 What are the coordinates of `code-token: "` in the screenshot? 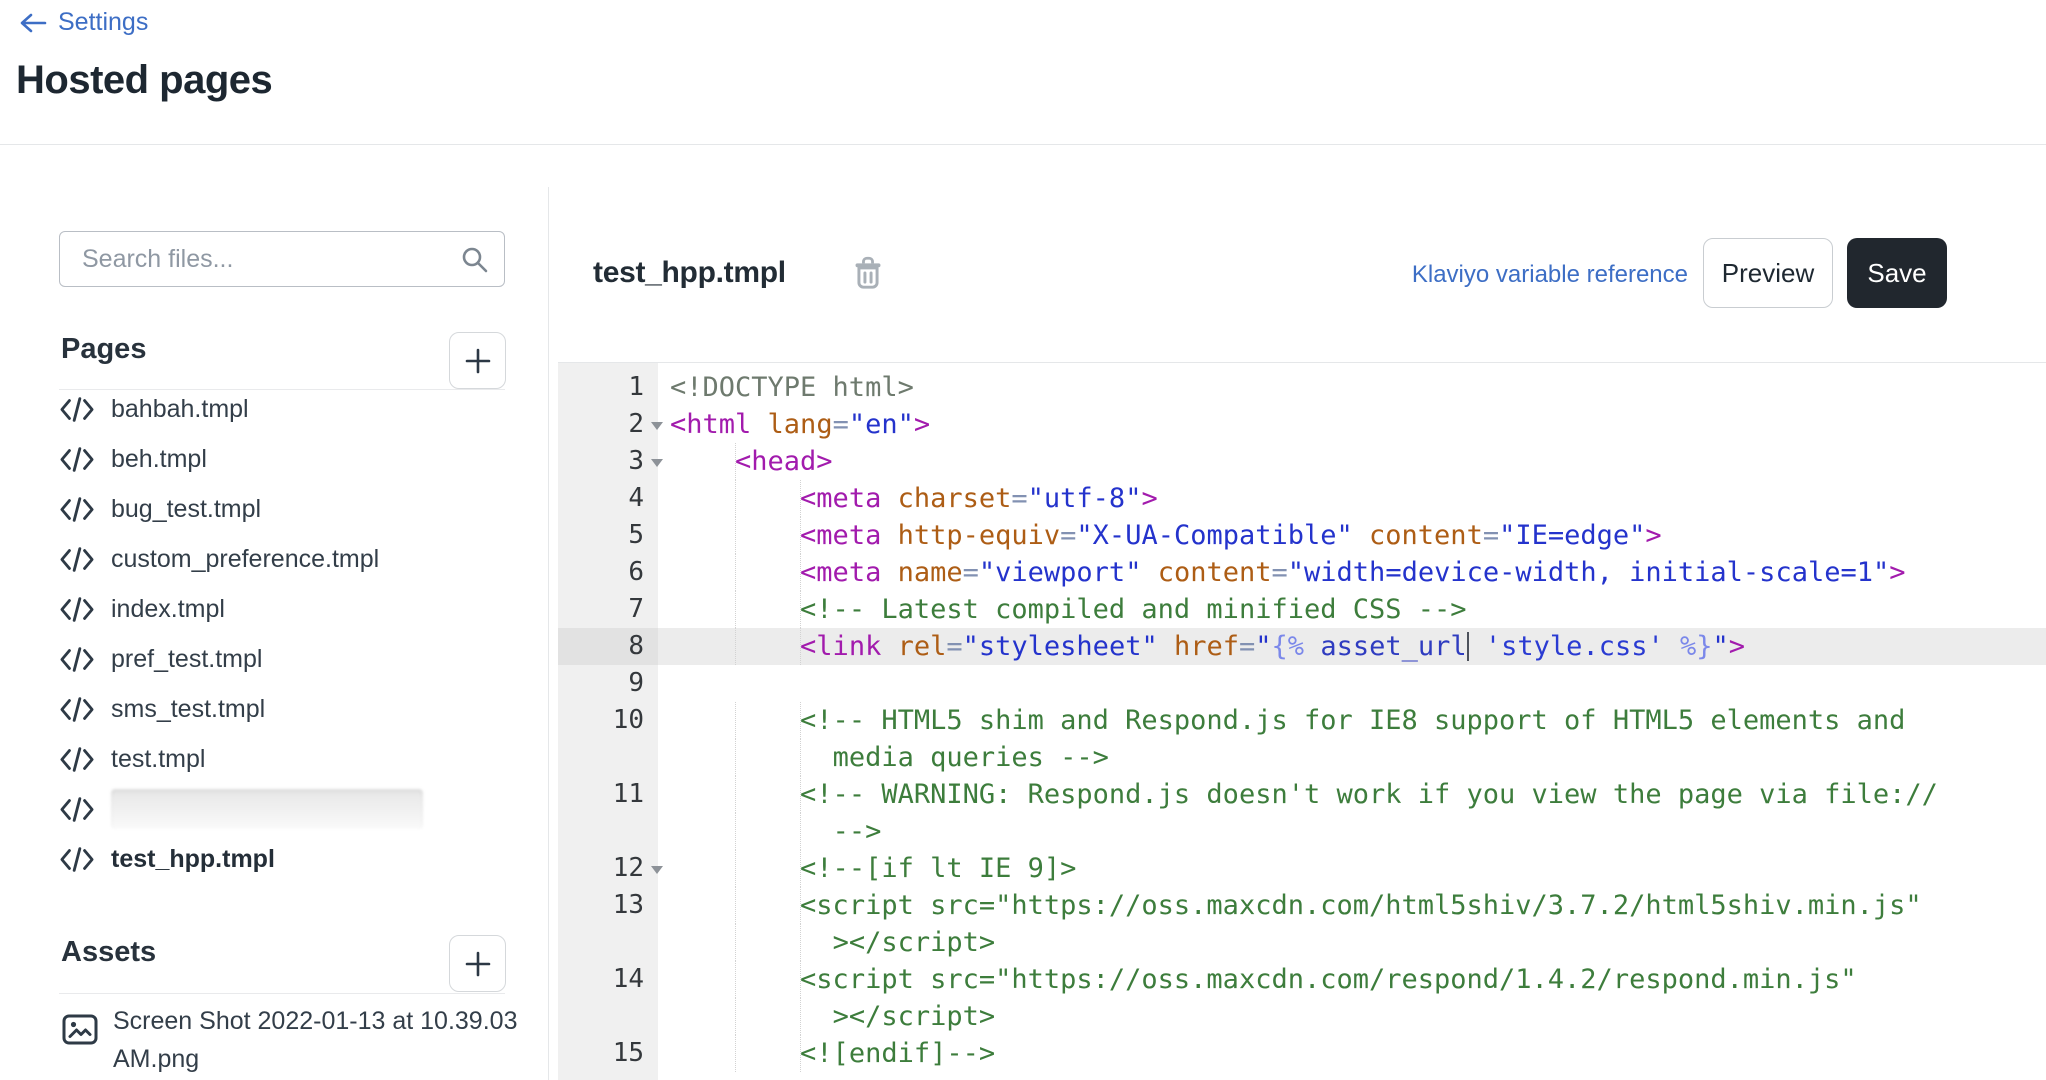 It's located at (1720, 646).